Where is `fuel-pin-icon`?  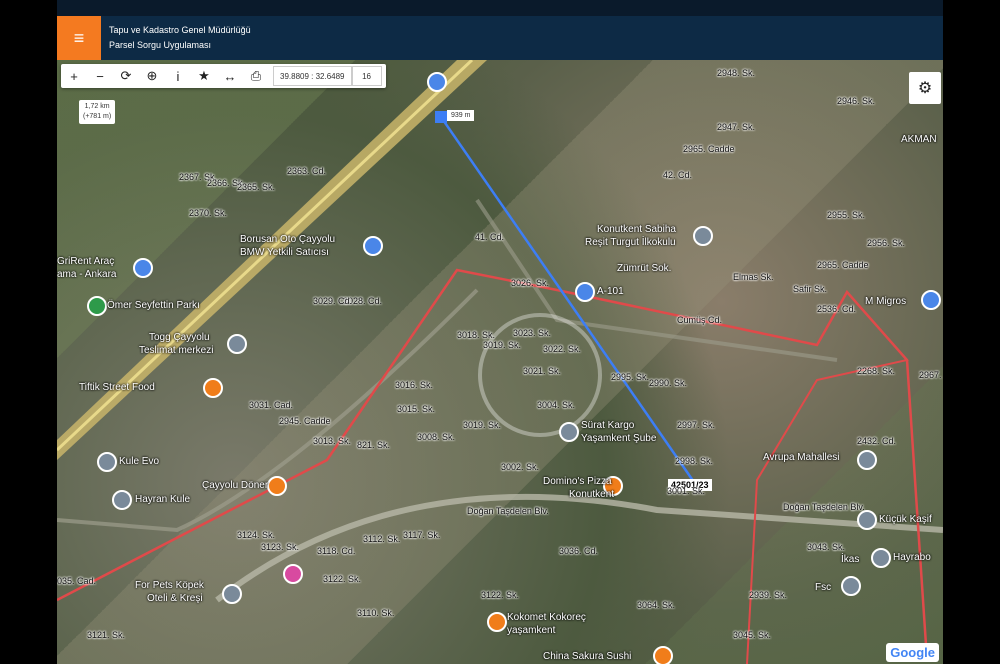
fuel-pin-icon is located at coordinates (437, 82).